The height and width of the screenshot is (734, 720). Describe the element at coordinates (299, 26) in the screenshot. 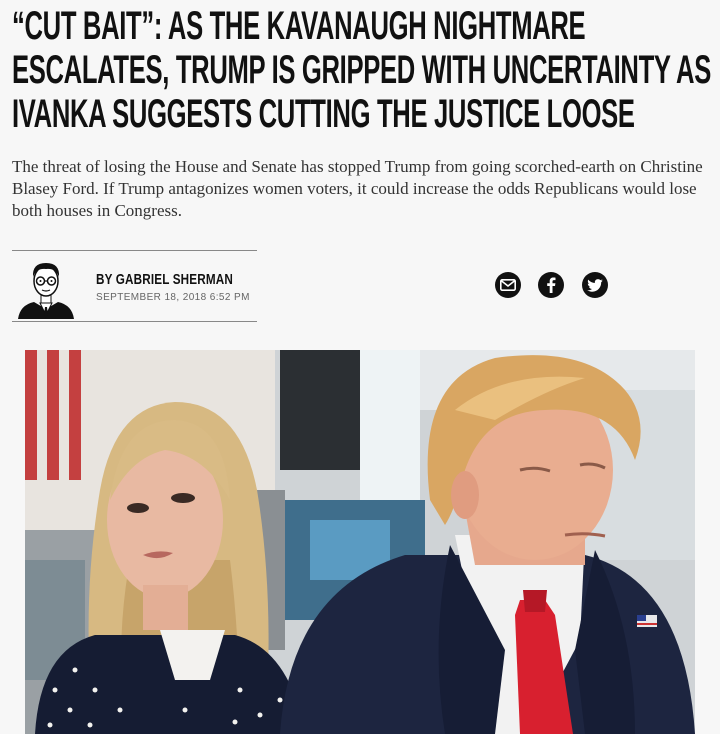

I see `headline-line: “Cut Bait”: As the Kavanaugh Nightmare` at that location.